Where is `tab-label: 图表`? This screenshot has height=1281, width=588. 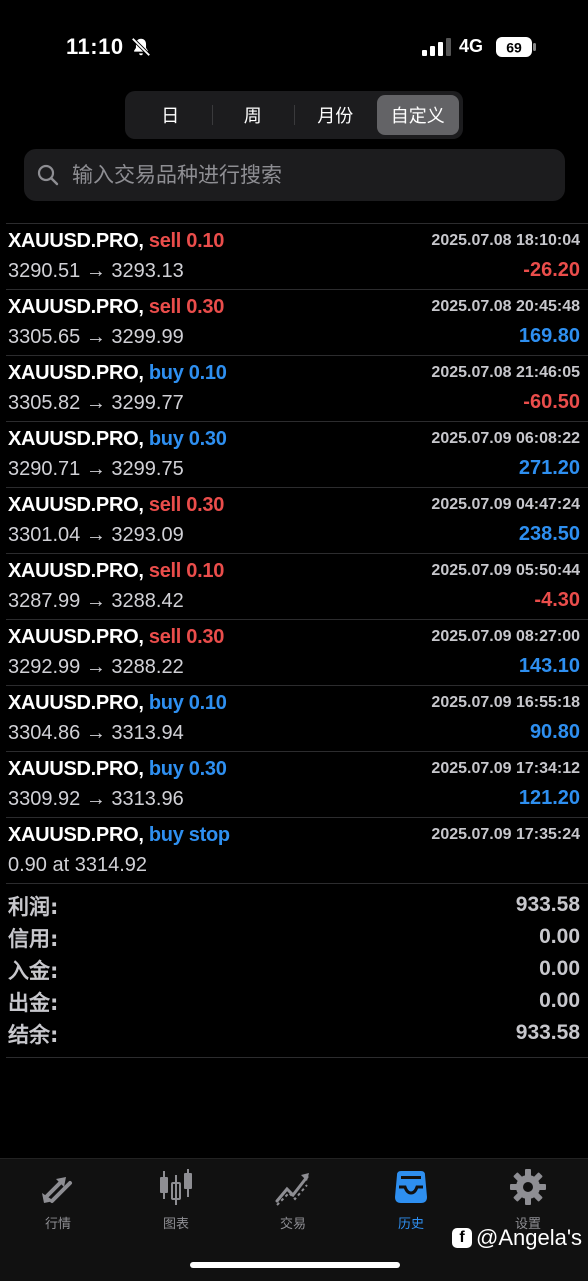 tab-label: 图表 is located at coordinates (175, 1224).